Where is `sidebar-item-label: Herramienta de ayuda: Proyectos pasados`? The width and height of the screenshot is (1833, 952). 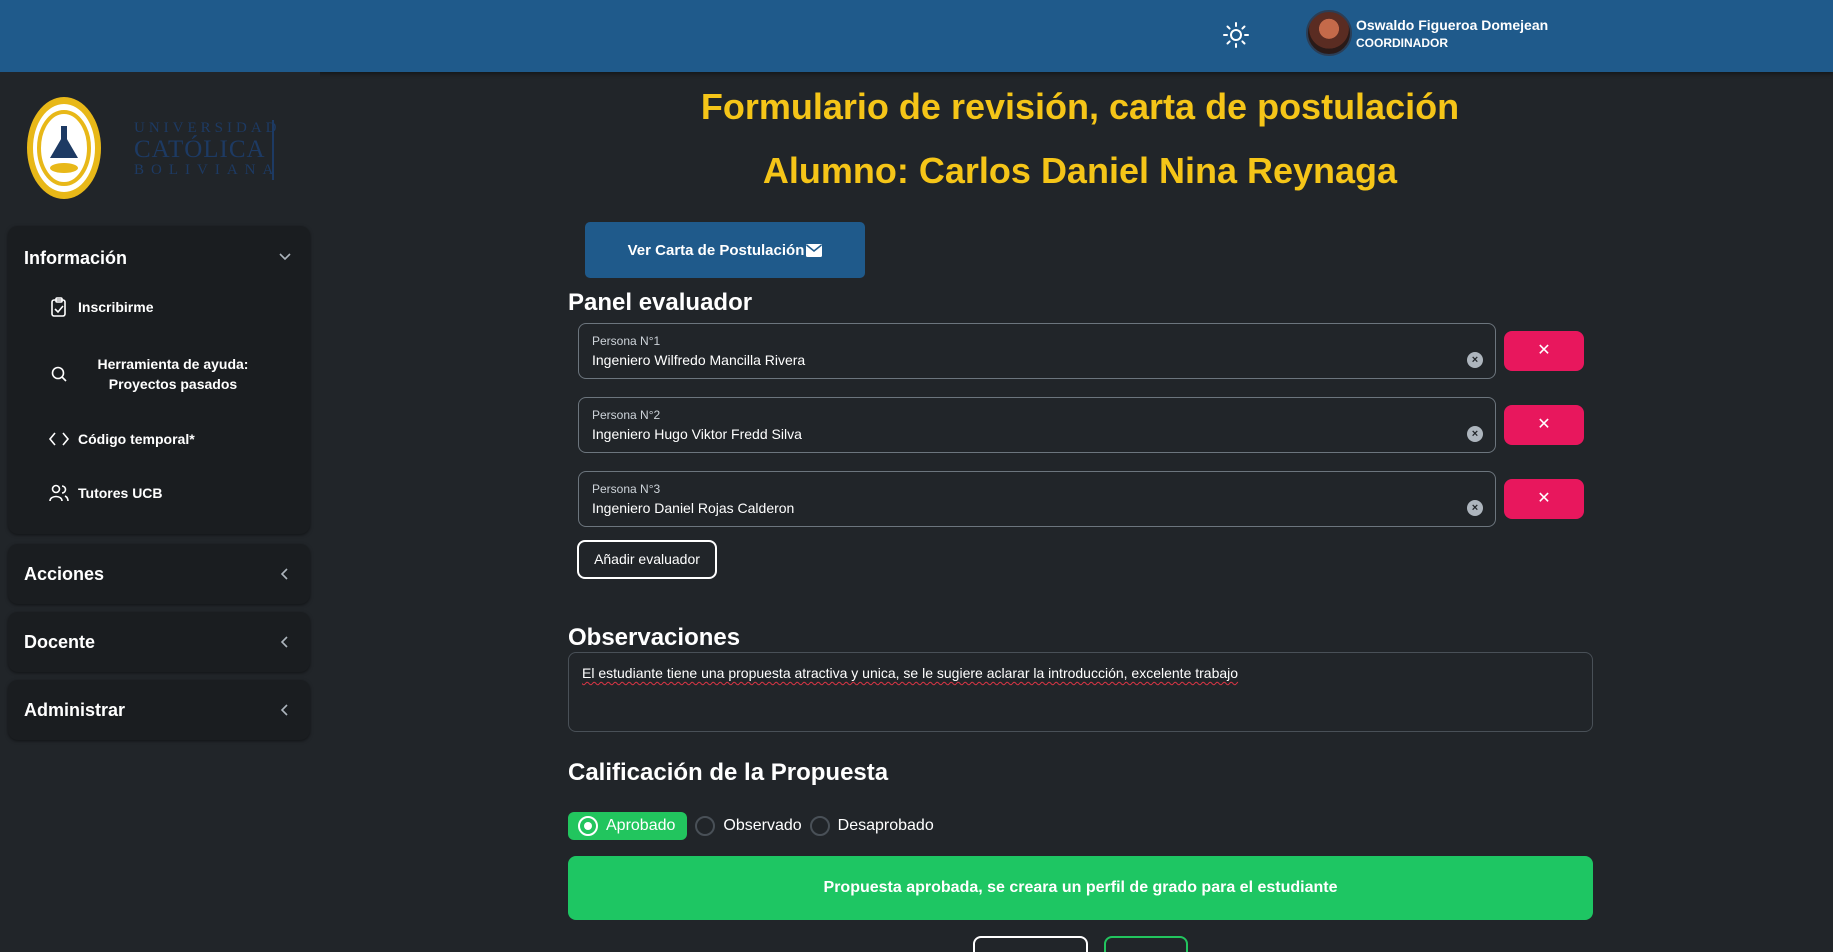 sidebar-item-label: Herramienta de ayuda: Proyectos pasados is located at coordinates (173, 374).